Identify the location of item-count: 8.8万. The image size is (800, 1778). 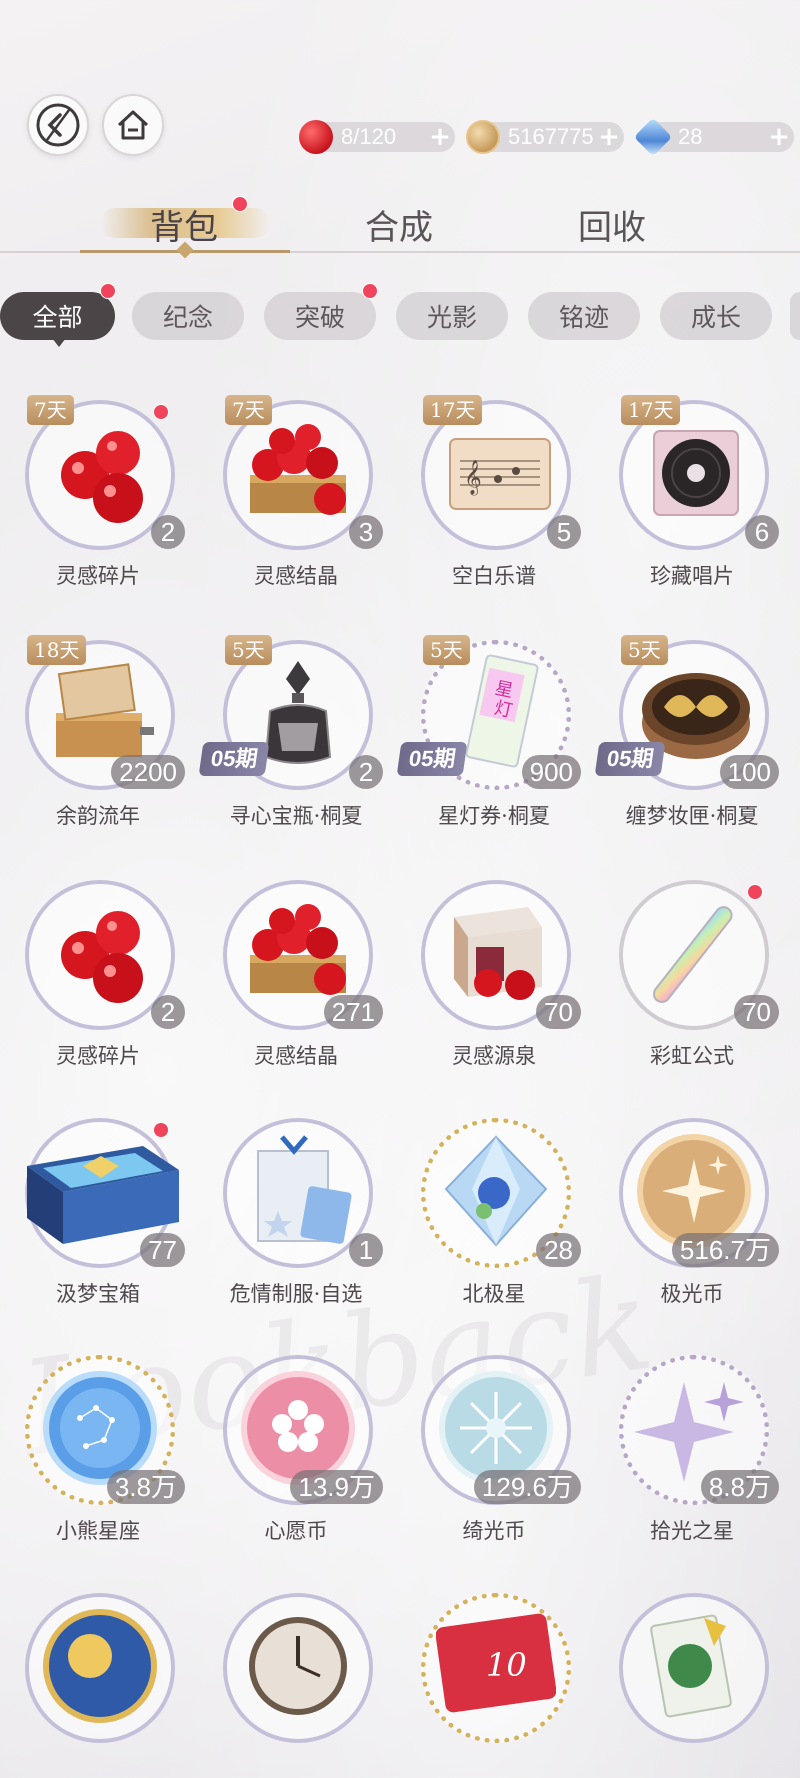
(739, 1487).